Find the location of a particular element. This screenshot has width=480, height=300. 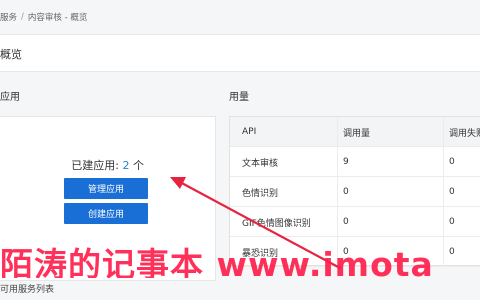

page-title: 概览 is located at coordinates (11, 54).